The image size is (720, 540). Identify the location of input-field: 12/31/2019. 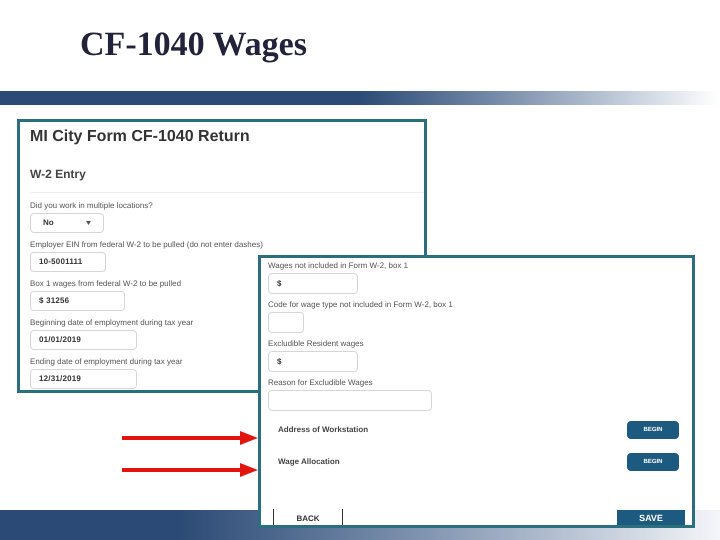
(83, 379).